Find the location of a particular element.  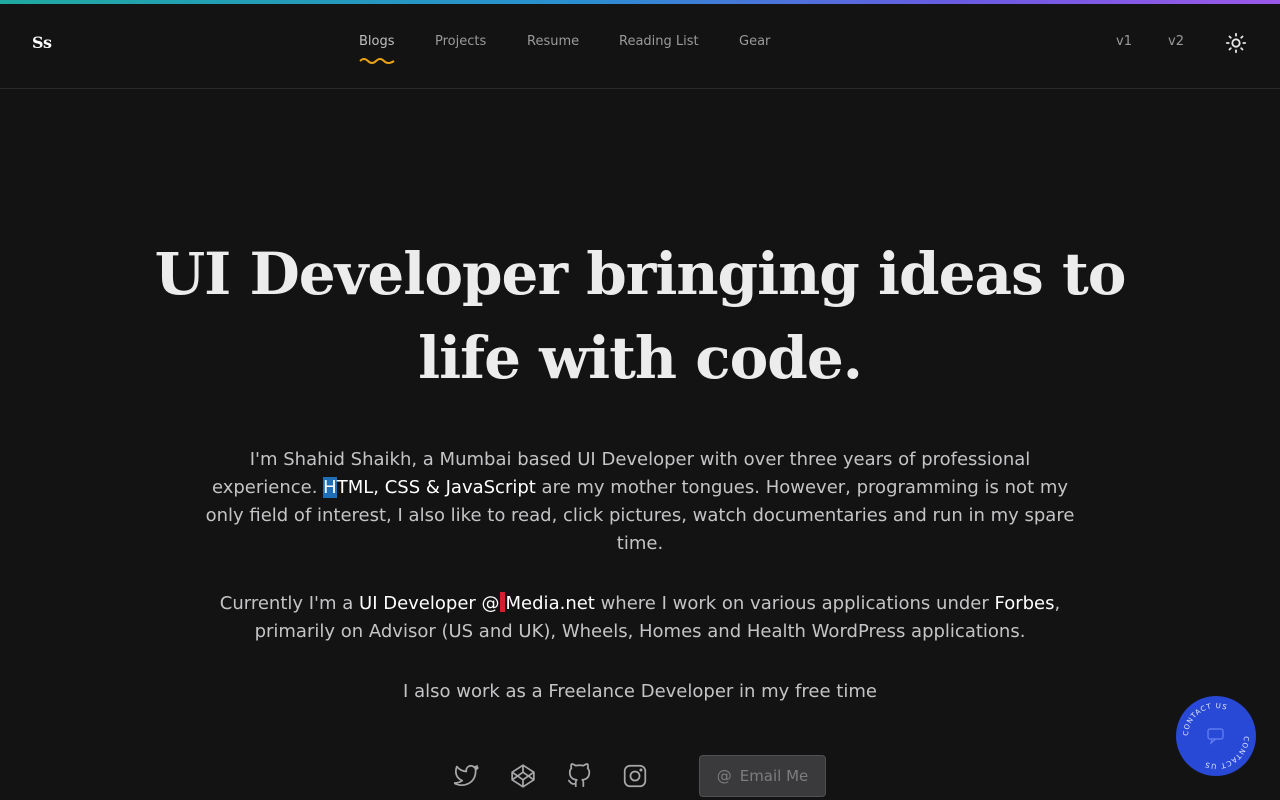

contact-badge-text: CONTACT US is located at coordinates (1205, 719).